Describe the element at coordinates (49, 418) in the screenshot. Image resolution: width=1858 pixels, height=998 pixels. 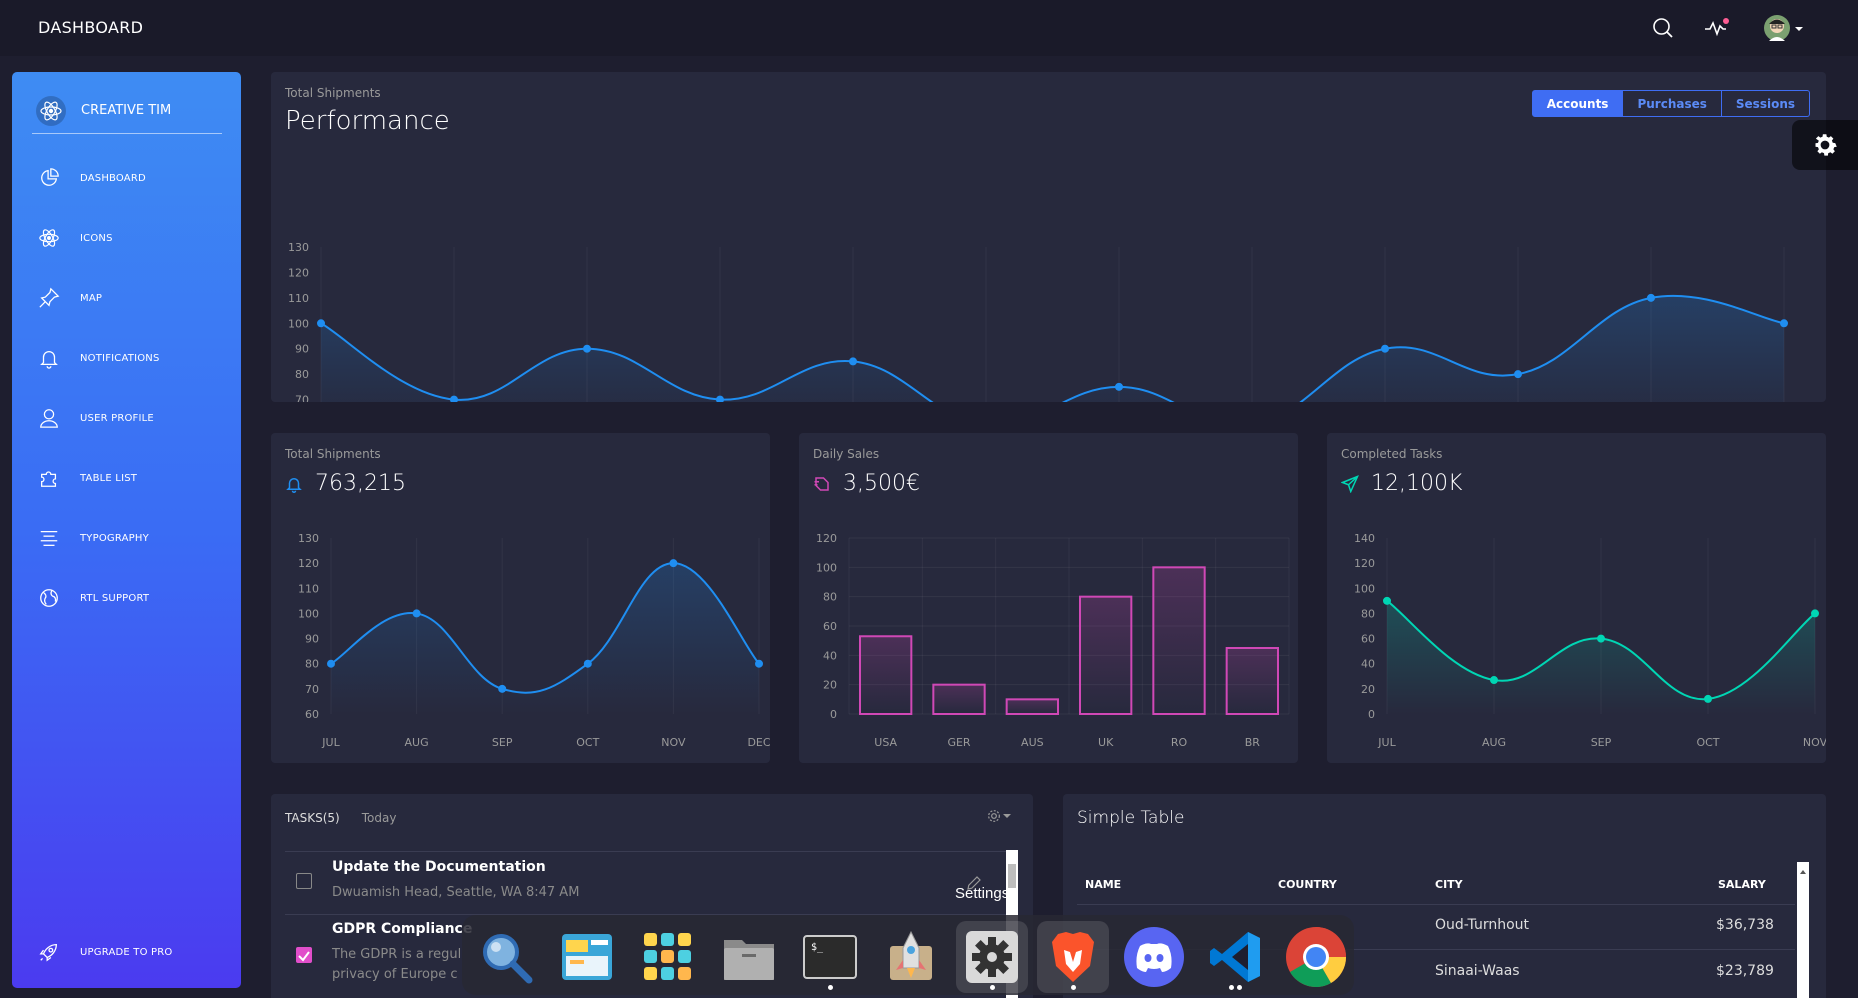
I see `user-icon` at that location.